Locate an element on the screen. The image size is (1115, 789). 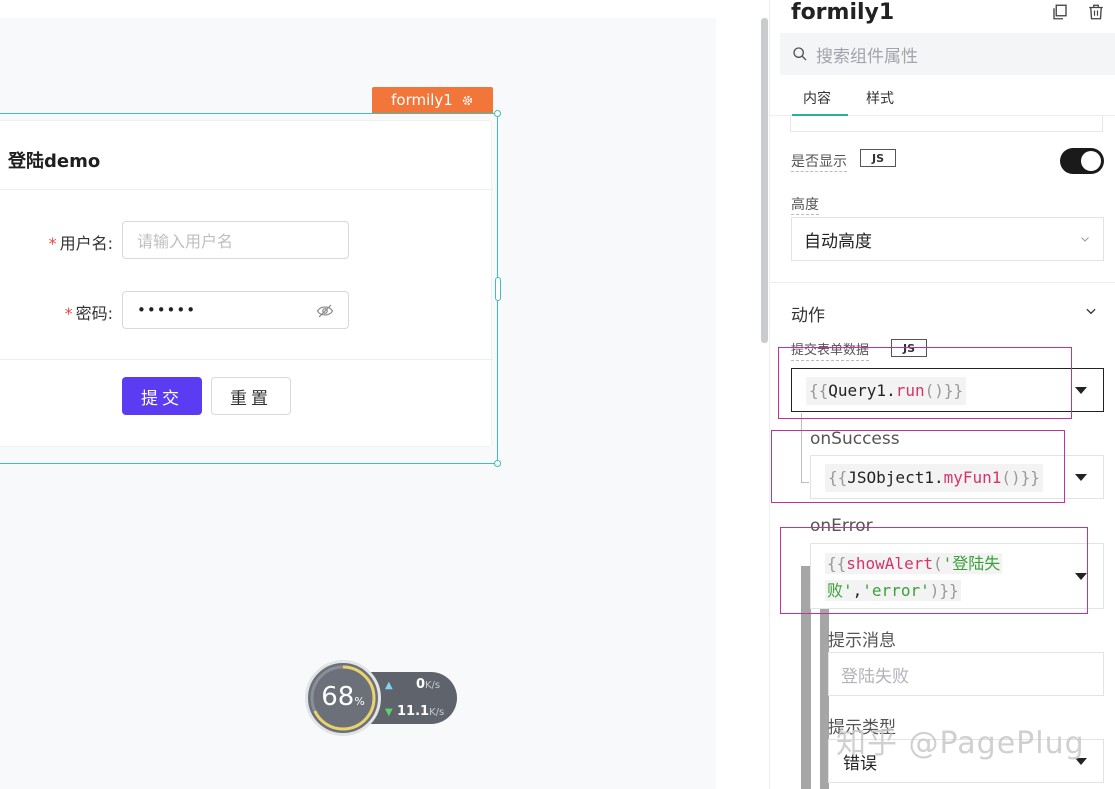
height-value: 自动高度 is located at coordinates (838, 239).